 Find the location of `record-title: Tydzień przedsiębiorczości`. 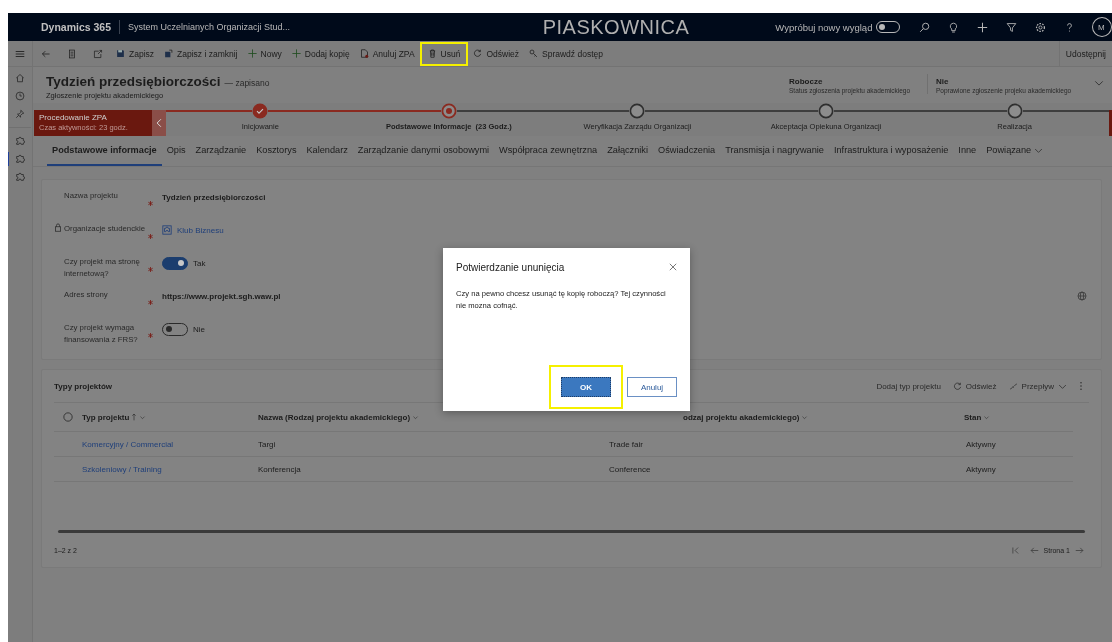

record-title: Tydzień przedsiębiorczości is located at coordinates (133, 81).